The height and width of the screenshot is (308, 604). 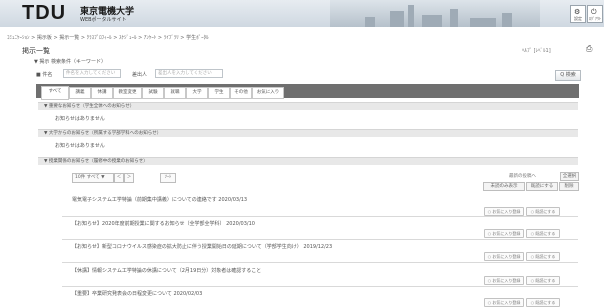 I want to click on tab-all: すべて, so click(x=55, y=93).